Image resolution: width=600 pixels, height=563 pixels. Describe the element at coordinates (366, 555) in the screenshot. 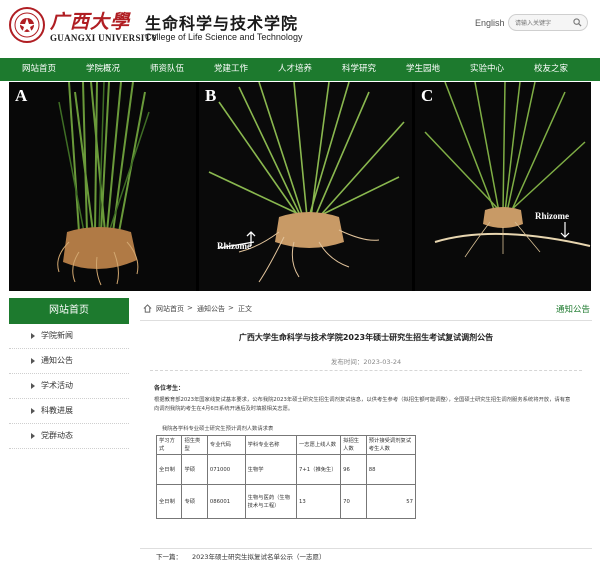

I see `next-article: 下一篇： 2023年硕士研究生拟复试名单公示（一志愿）` at that location.